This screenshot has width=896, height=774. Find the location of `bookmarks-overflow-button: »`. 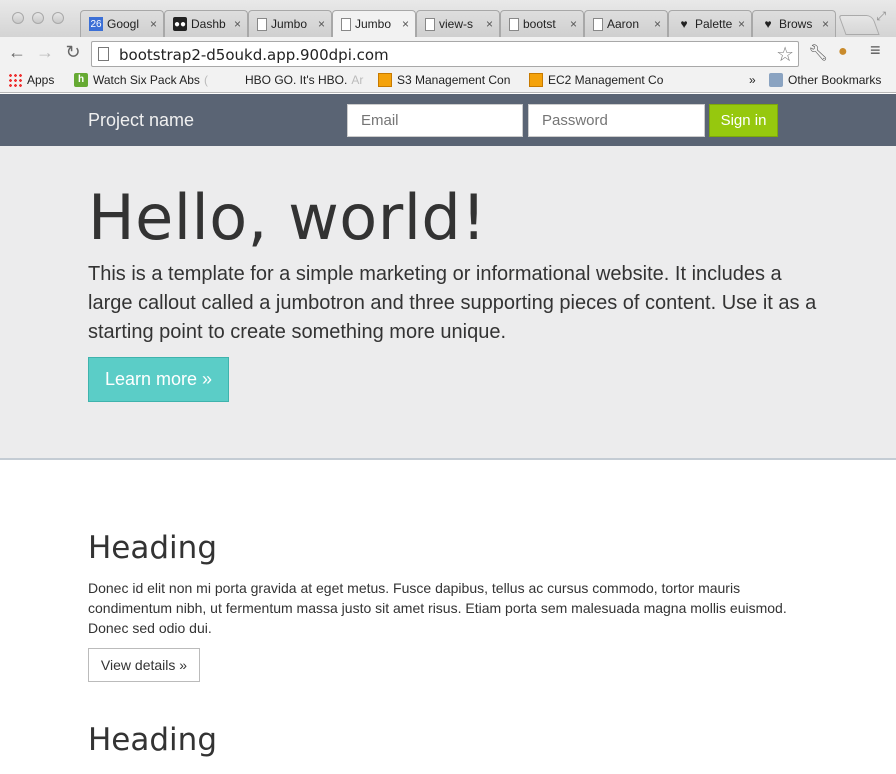

bookmarks-overflow-button: » is located at coordinates (752, 80).